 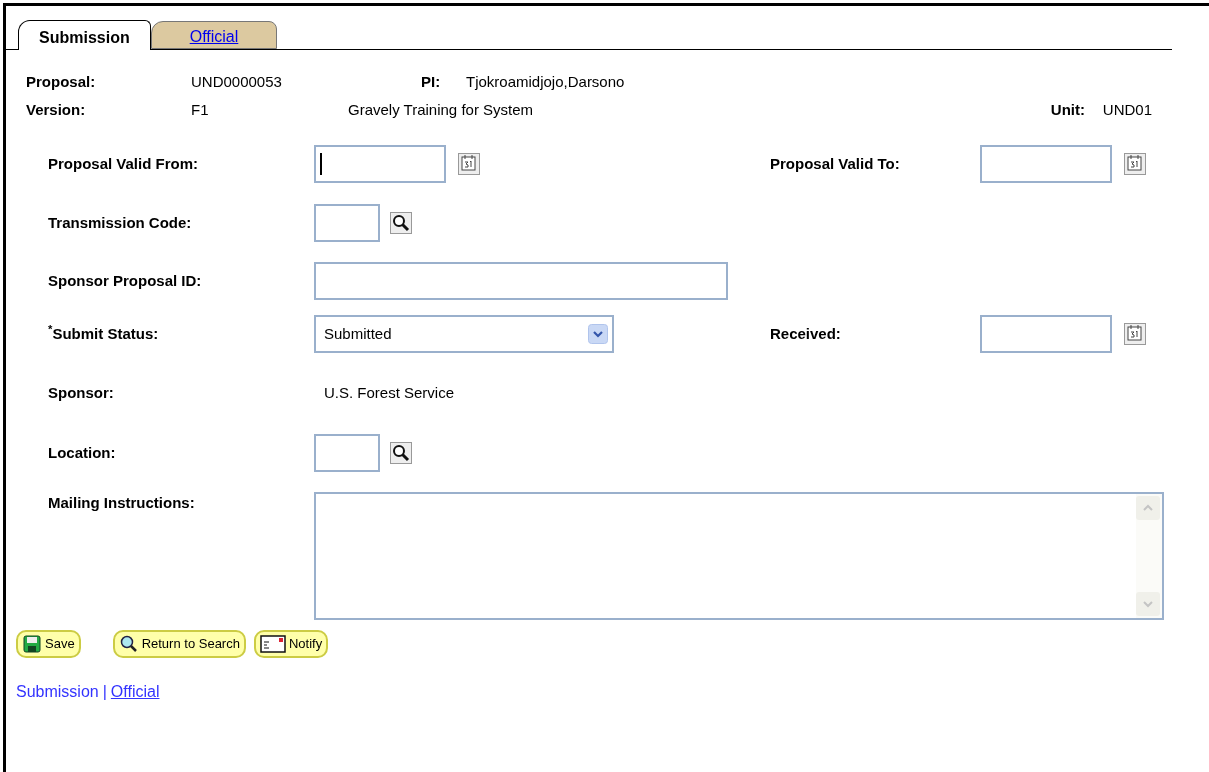 What do you see at coordinates (431, 81) in the screenshot?
I see `field-label: PI:` at bounding box center [431, 81].